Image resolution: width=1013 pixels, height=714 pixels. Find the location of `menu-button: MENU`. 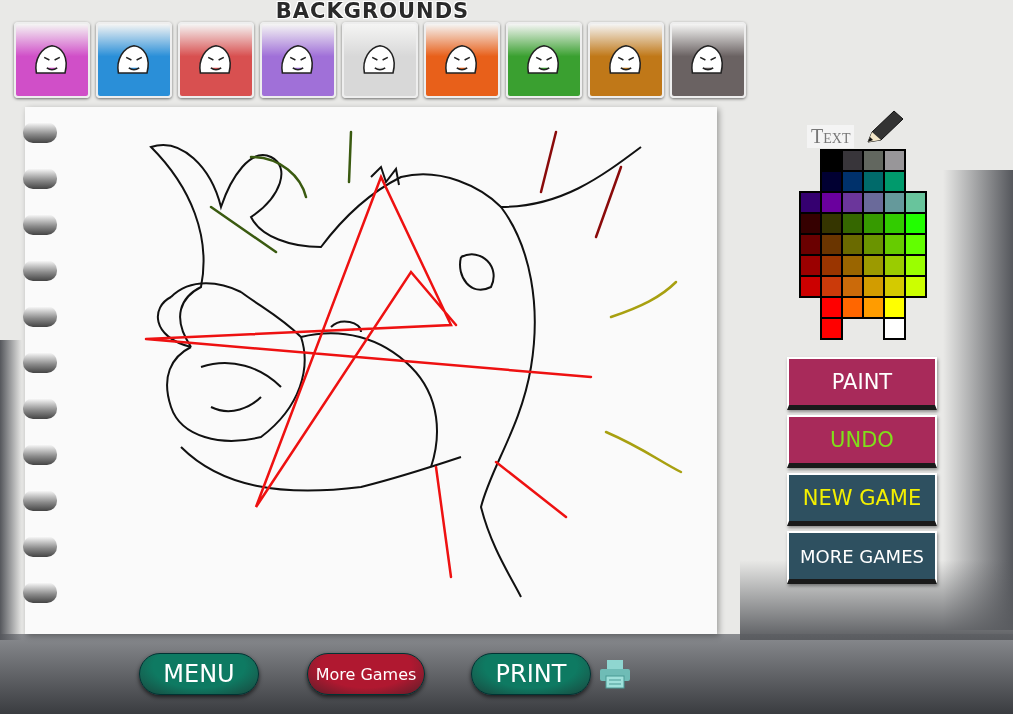

menu-button: MENU is located at coordinates (199, 674).